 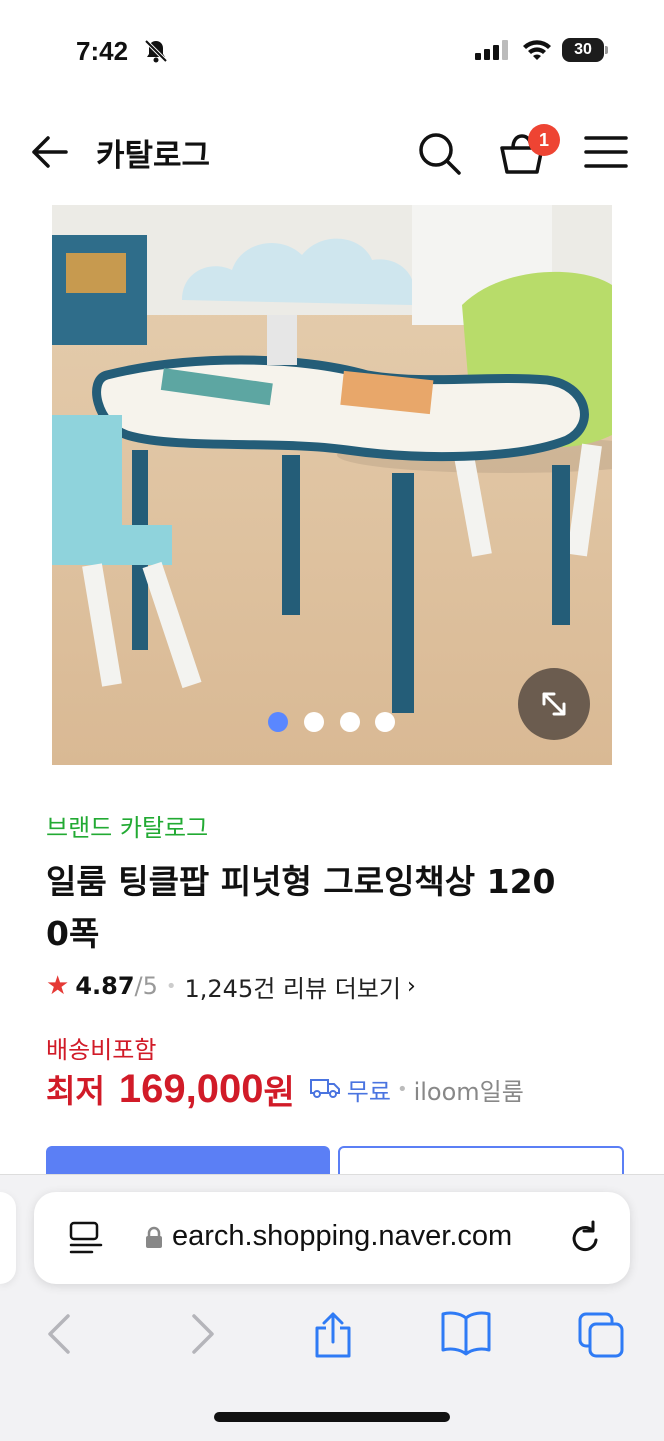 What do you see at coordinates (537, 52) in the screenshot?
I see `wifi-icon` at bounding box center [537, 52].